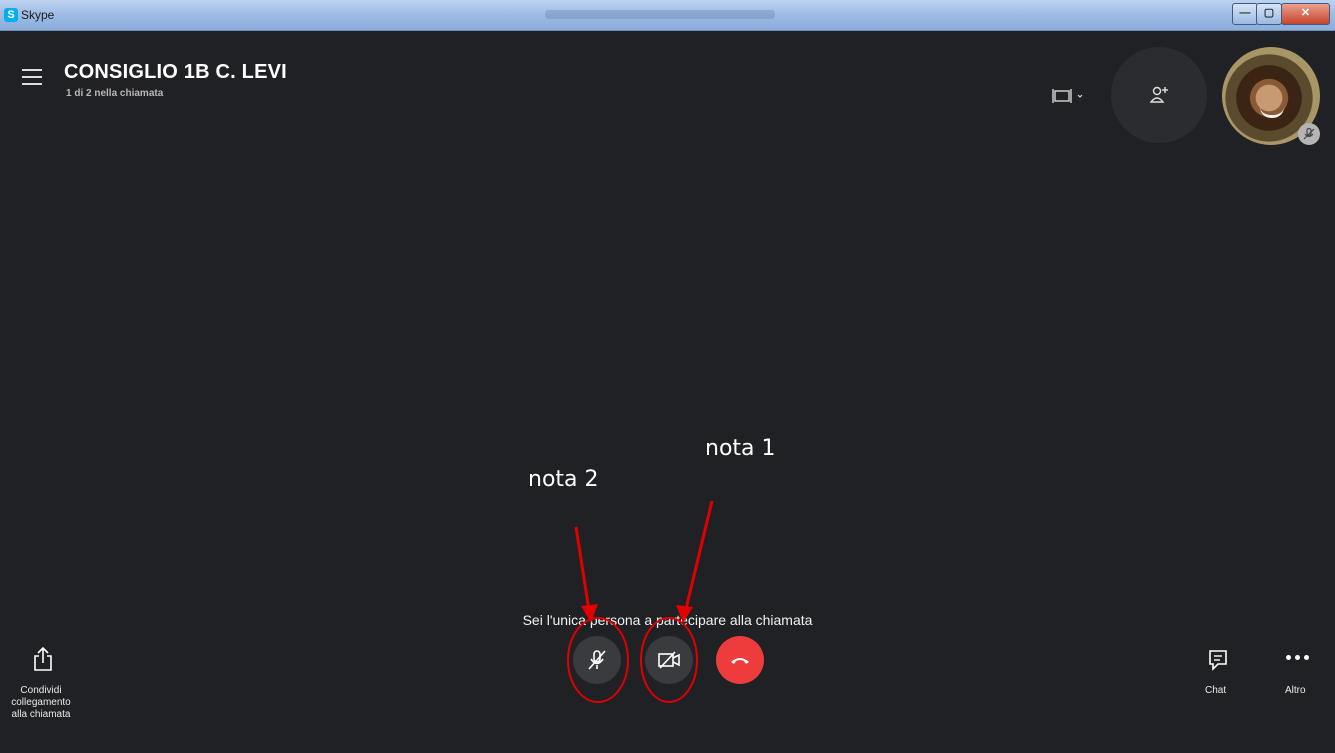 The height and width of the screenshot is (753, 1335). What do you see at coordinates (669, 660) in the screenshot?
I see `annotation-circle-video` at bounding box center [669, 660].